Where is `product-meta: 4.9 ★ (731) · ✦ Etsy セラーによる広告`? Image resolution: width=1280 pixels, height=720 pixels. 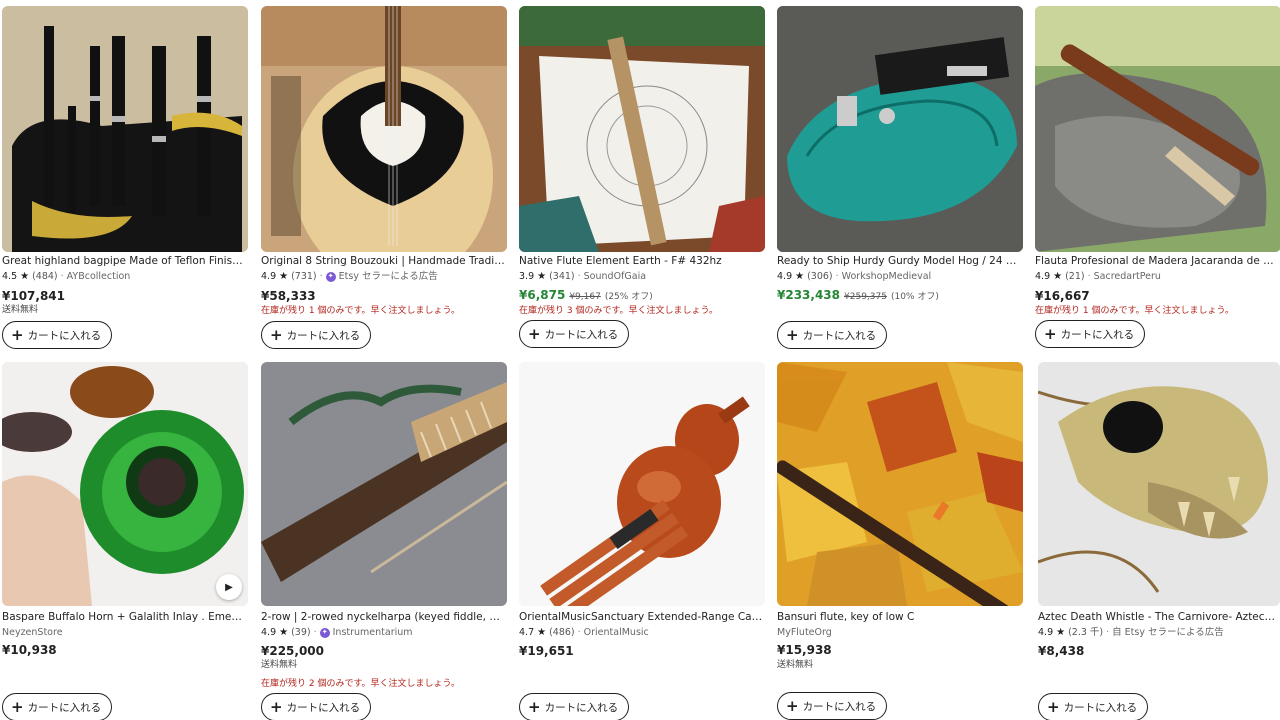 product-meta: 4.9 ★ (731) · ✦ Etsy セラーによる広告 is located at coordinates (383, 276).